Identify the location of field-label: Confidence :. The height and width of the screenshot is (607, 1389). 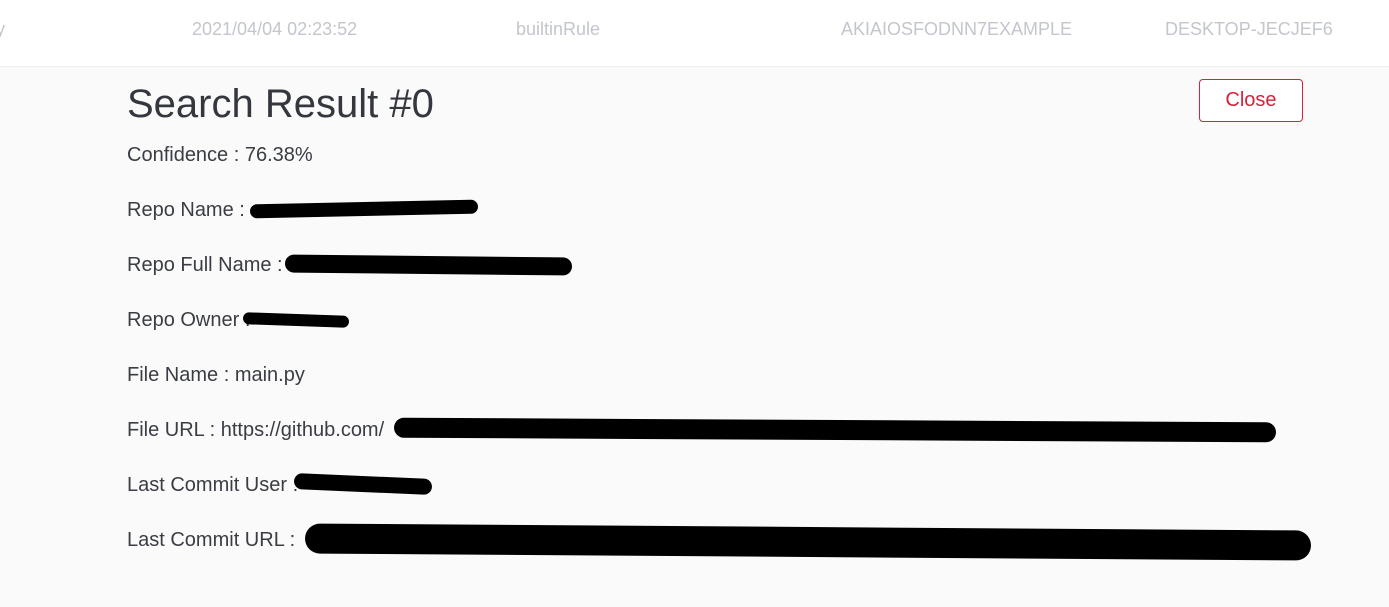
(183, 155).